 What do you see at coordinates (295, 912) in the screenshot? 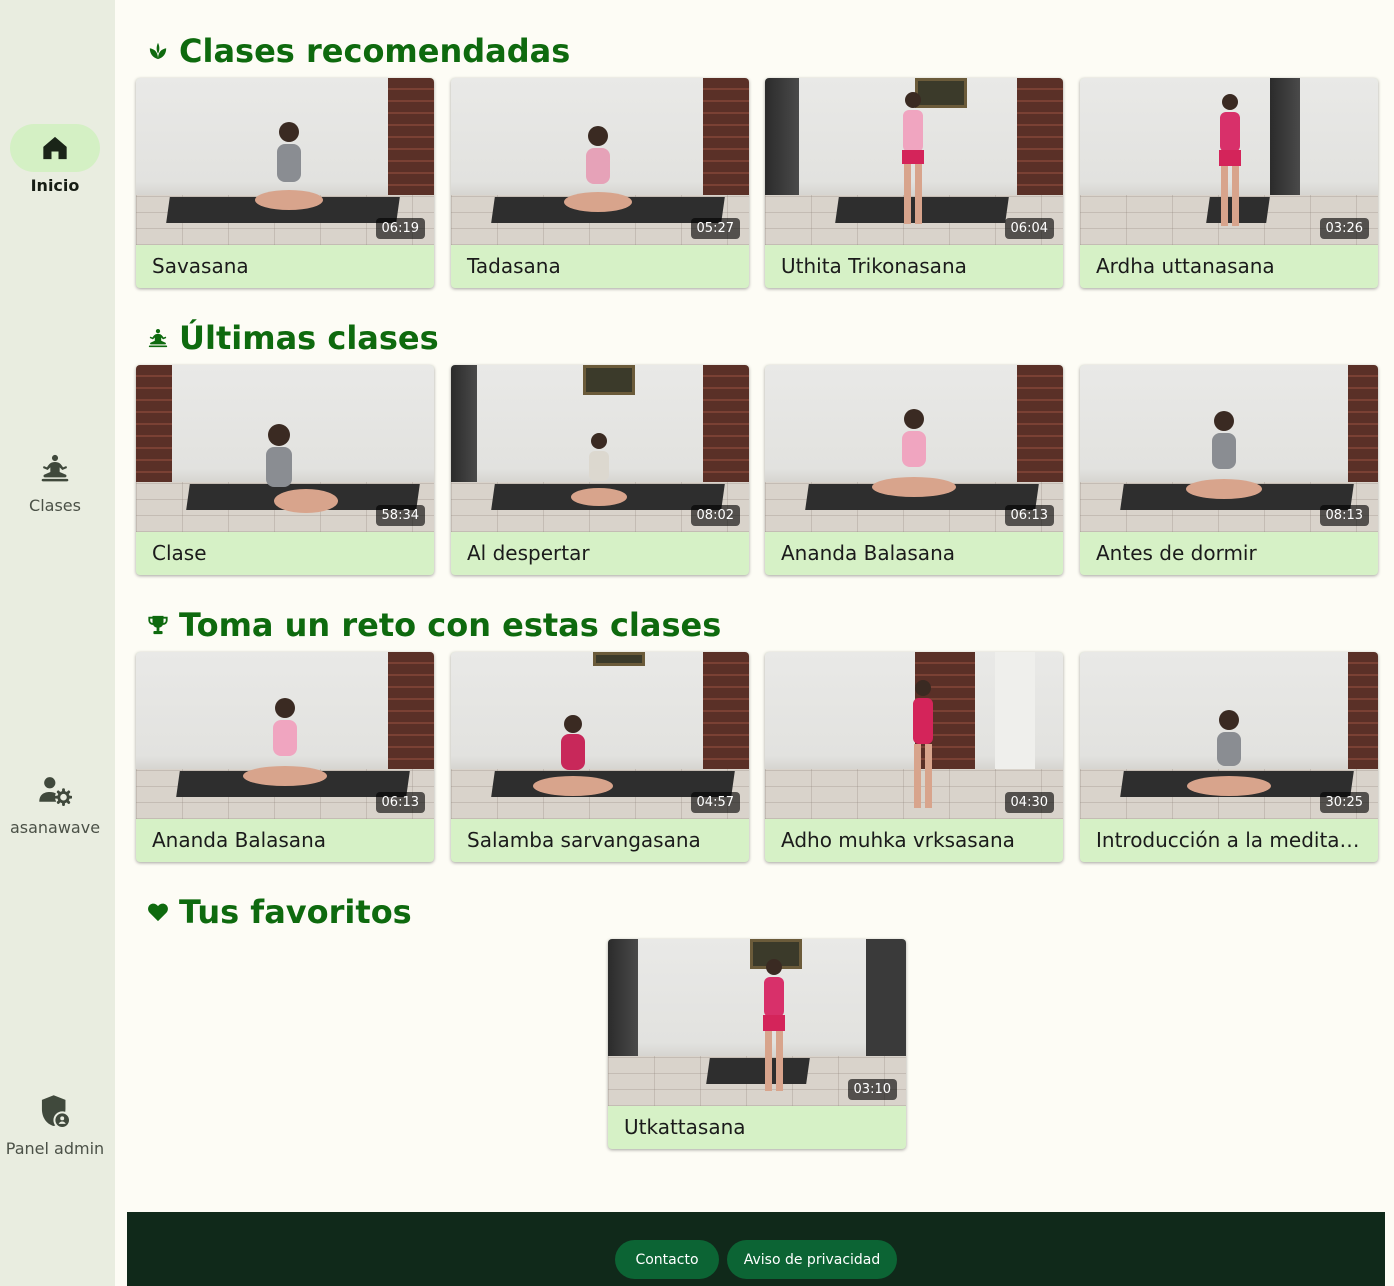
I see `section-title-text: Tus favoritos` at bounding box center [295, 912].